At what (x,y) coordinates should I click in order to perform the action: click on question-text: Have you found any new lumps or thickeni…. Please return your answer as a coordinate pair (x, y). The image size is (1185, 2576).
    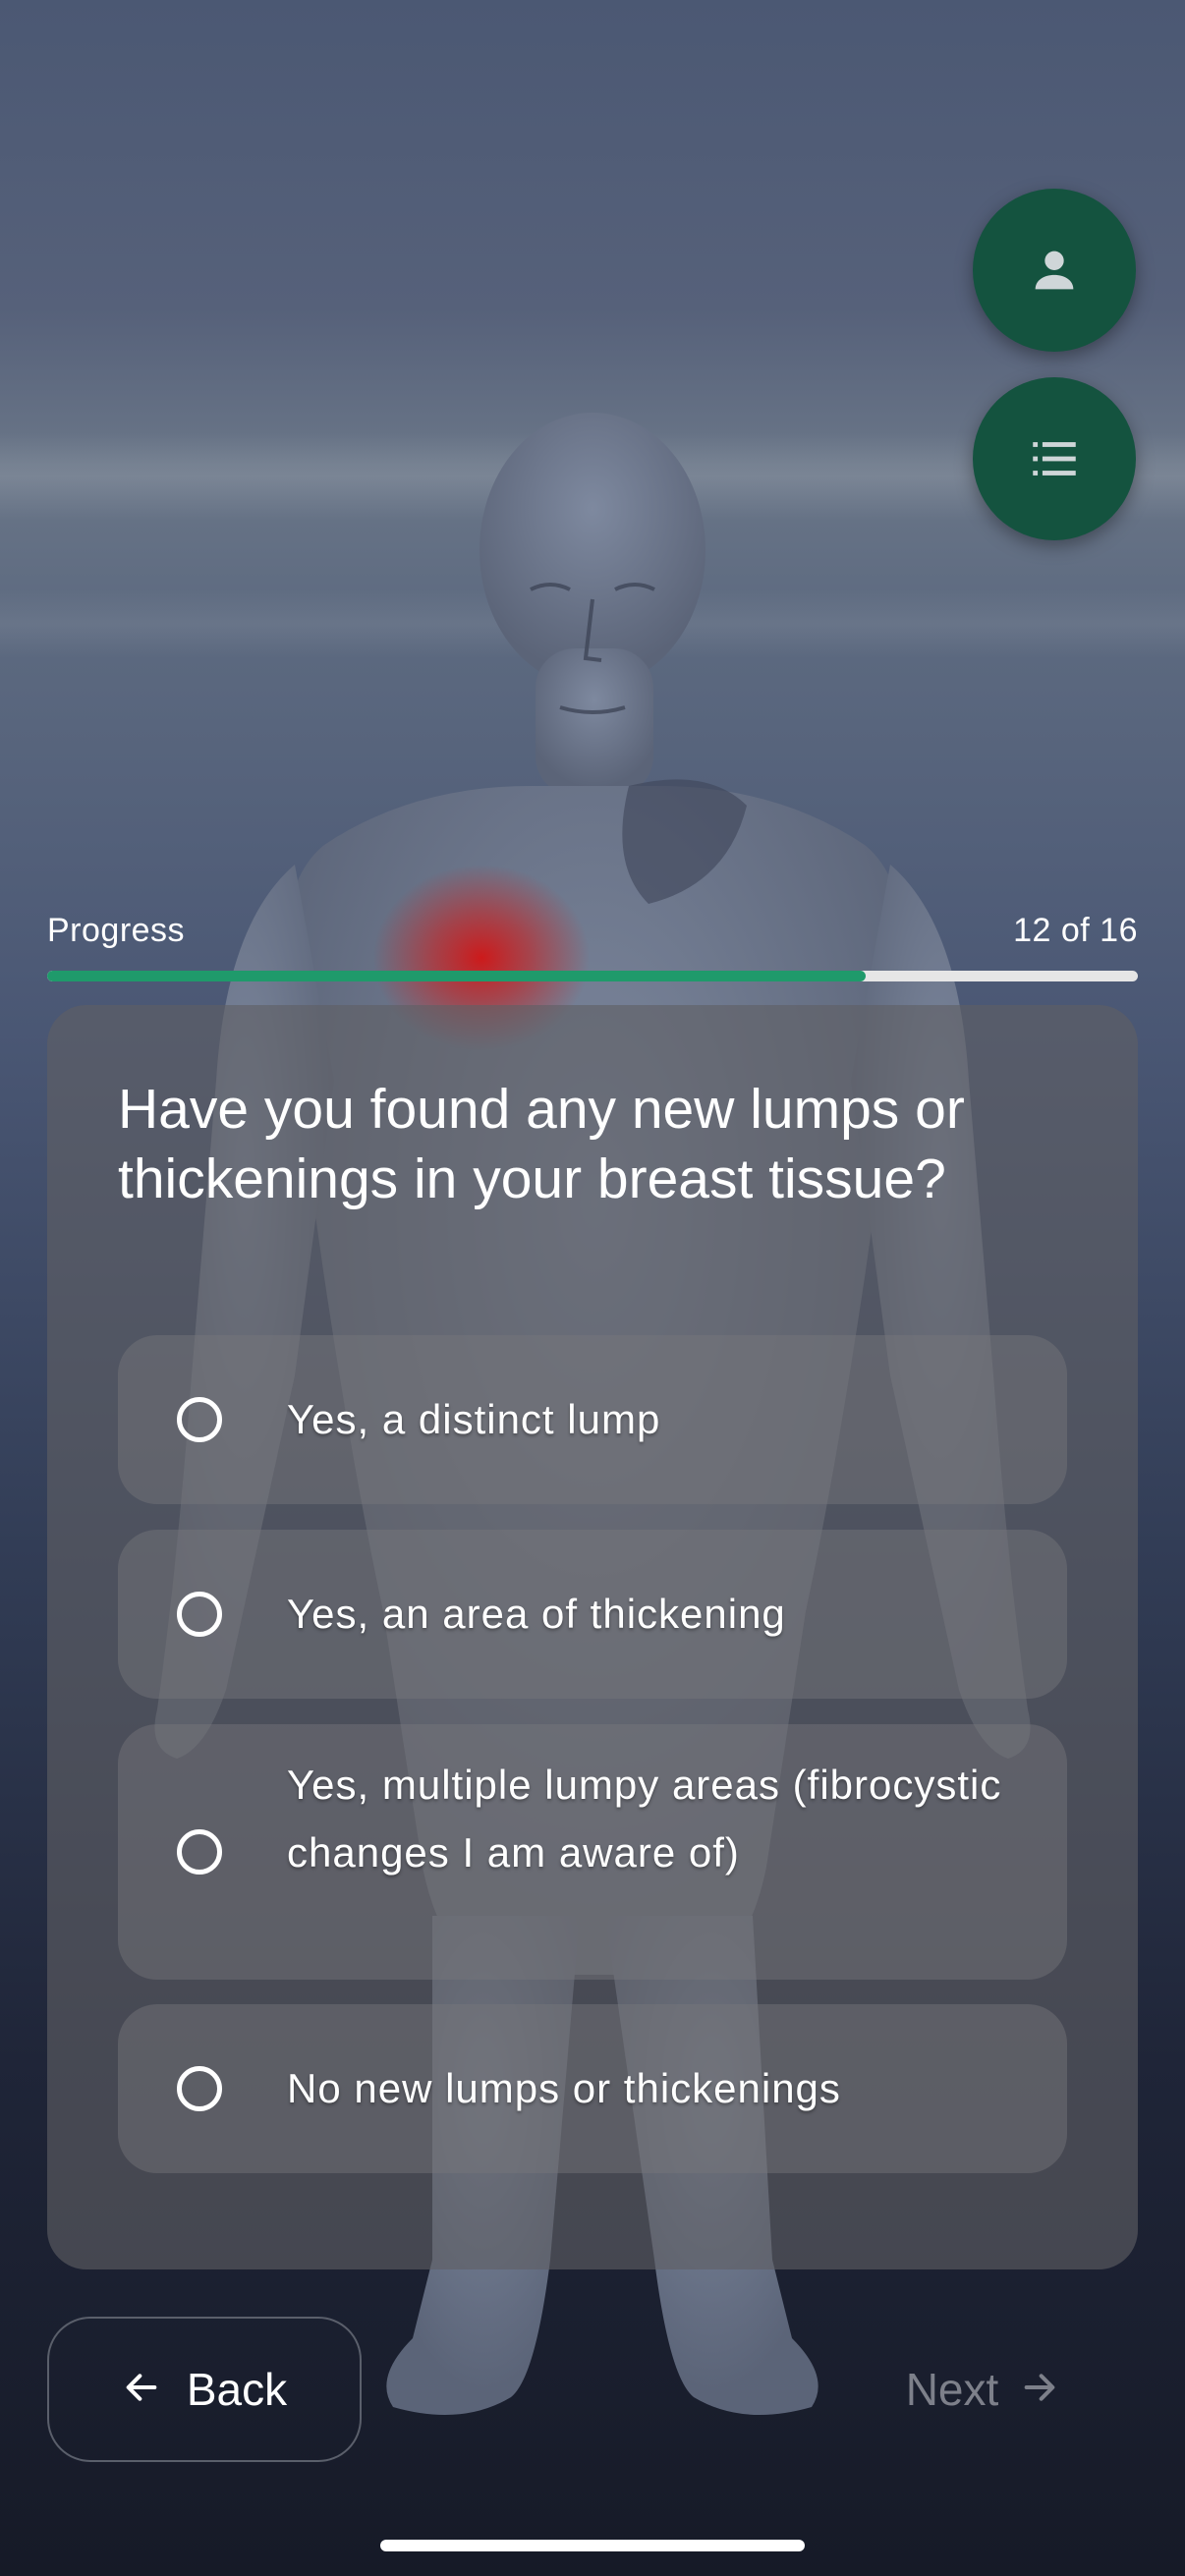
    Looking at the image, I should click on (542, 1144).